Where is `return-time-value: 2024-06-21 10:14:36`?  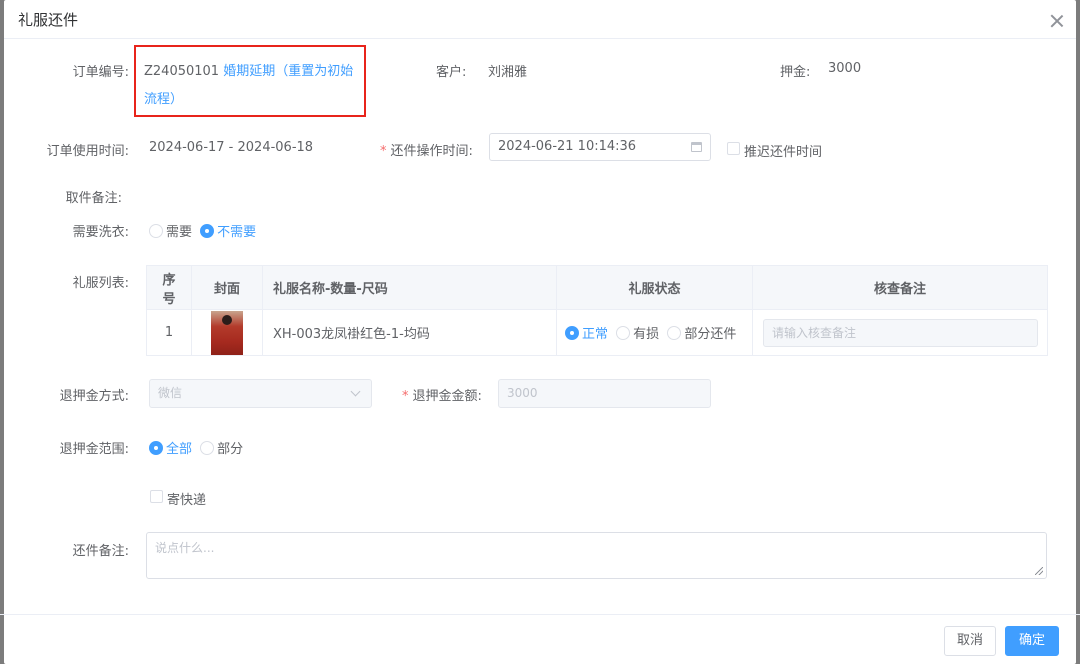 return-time-value: 2024-06-21 10:14:36 is located at coordinates (567, 146).